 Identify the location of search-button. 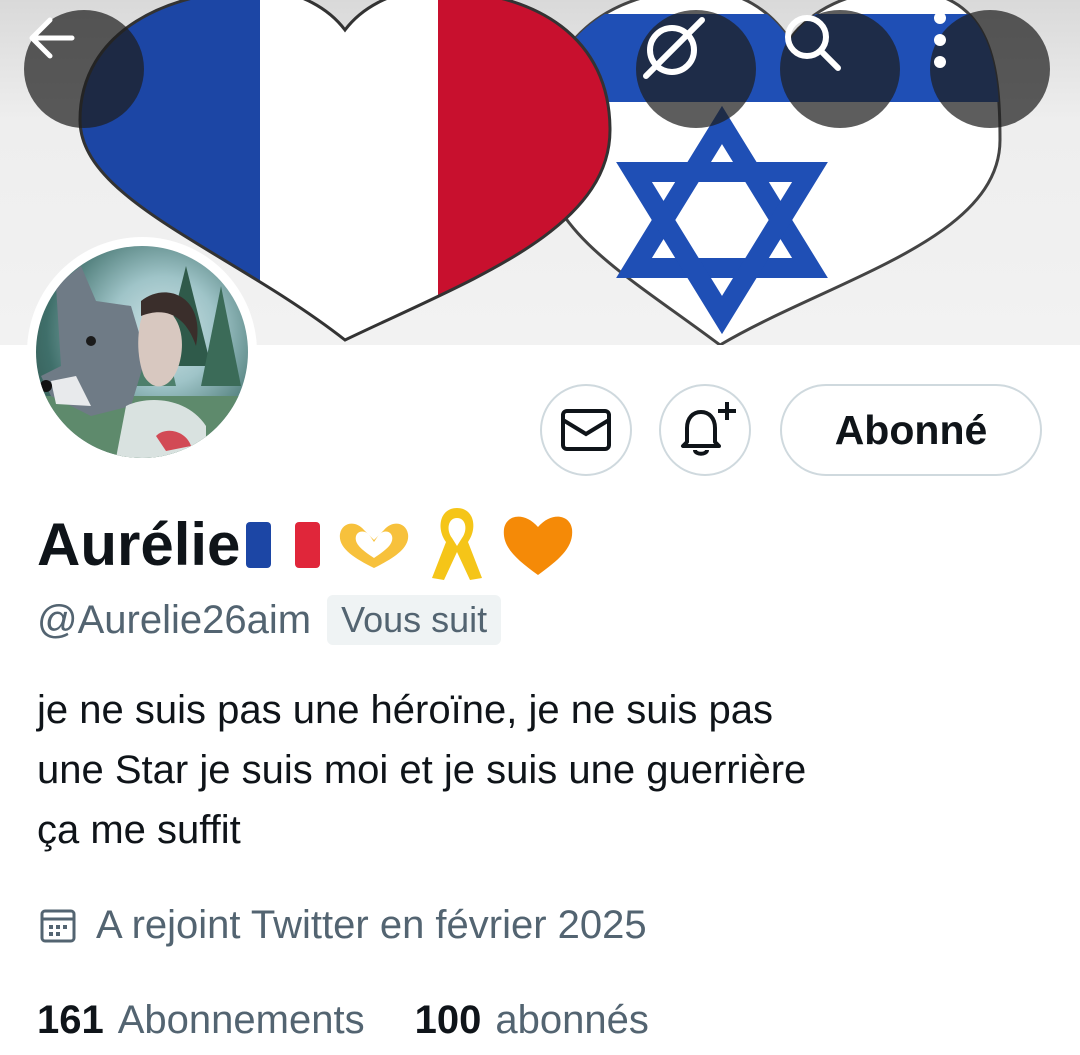
(840, 69).